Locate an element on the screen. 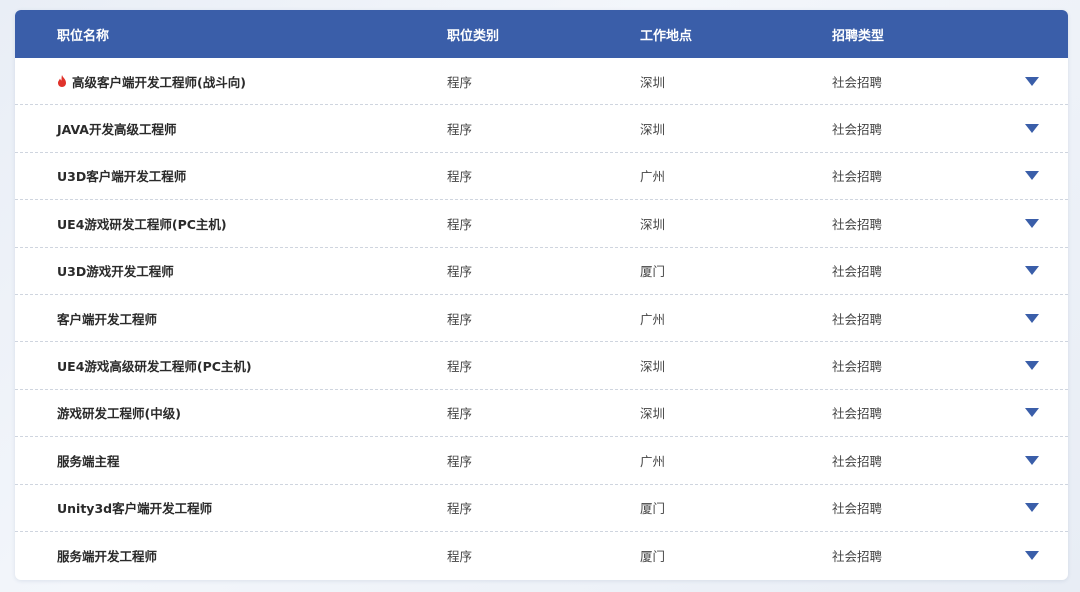 This screenshot has width=1080, height=592. job-title-text: 游戏研发工程师(中级) is located at coordinates (119, 414).